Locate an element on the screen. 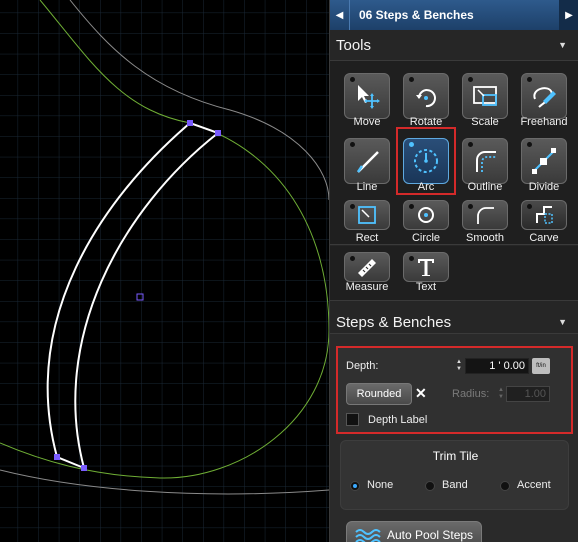 This screenshot has height=542, width=578. tool-label: Measure is located at coordinates (367, 287).